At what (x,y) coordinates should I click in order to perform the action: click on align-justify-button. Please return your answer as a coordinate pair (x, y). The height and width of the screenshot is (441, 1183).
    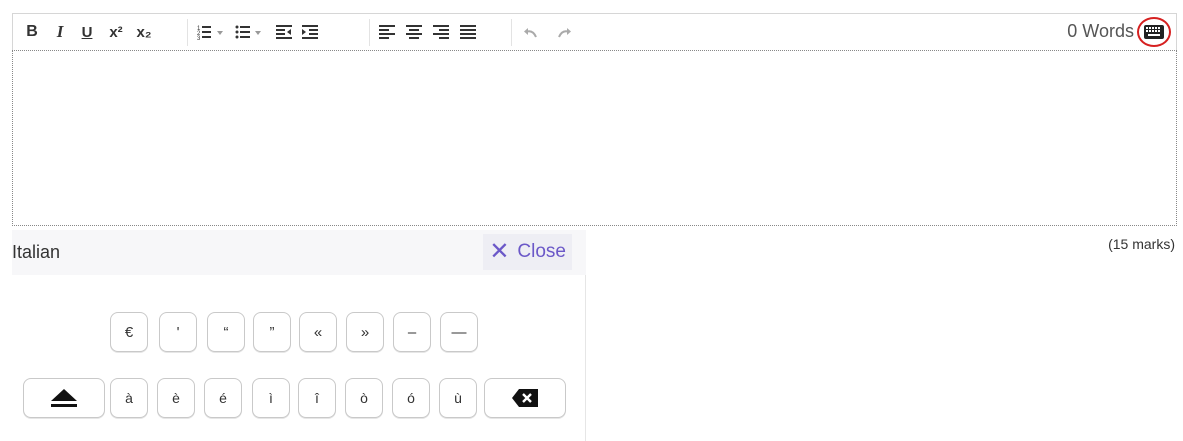
    Looking at the image, I should click on (468, 32).